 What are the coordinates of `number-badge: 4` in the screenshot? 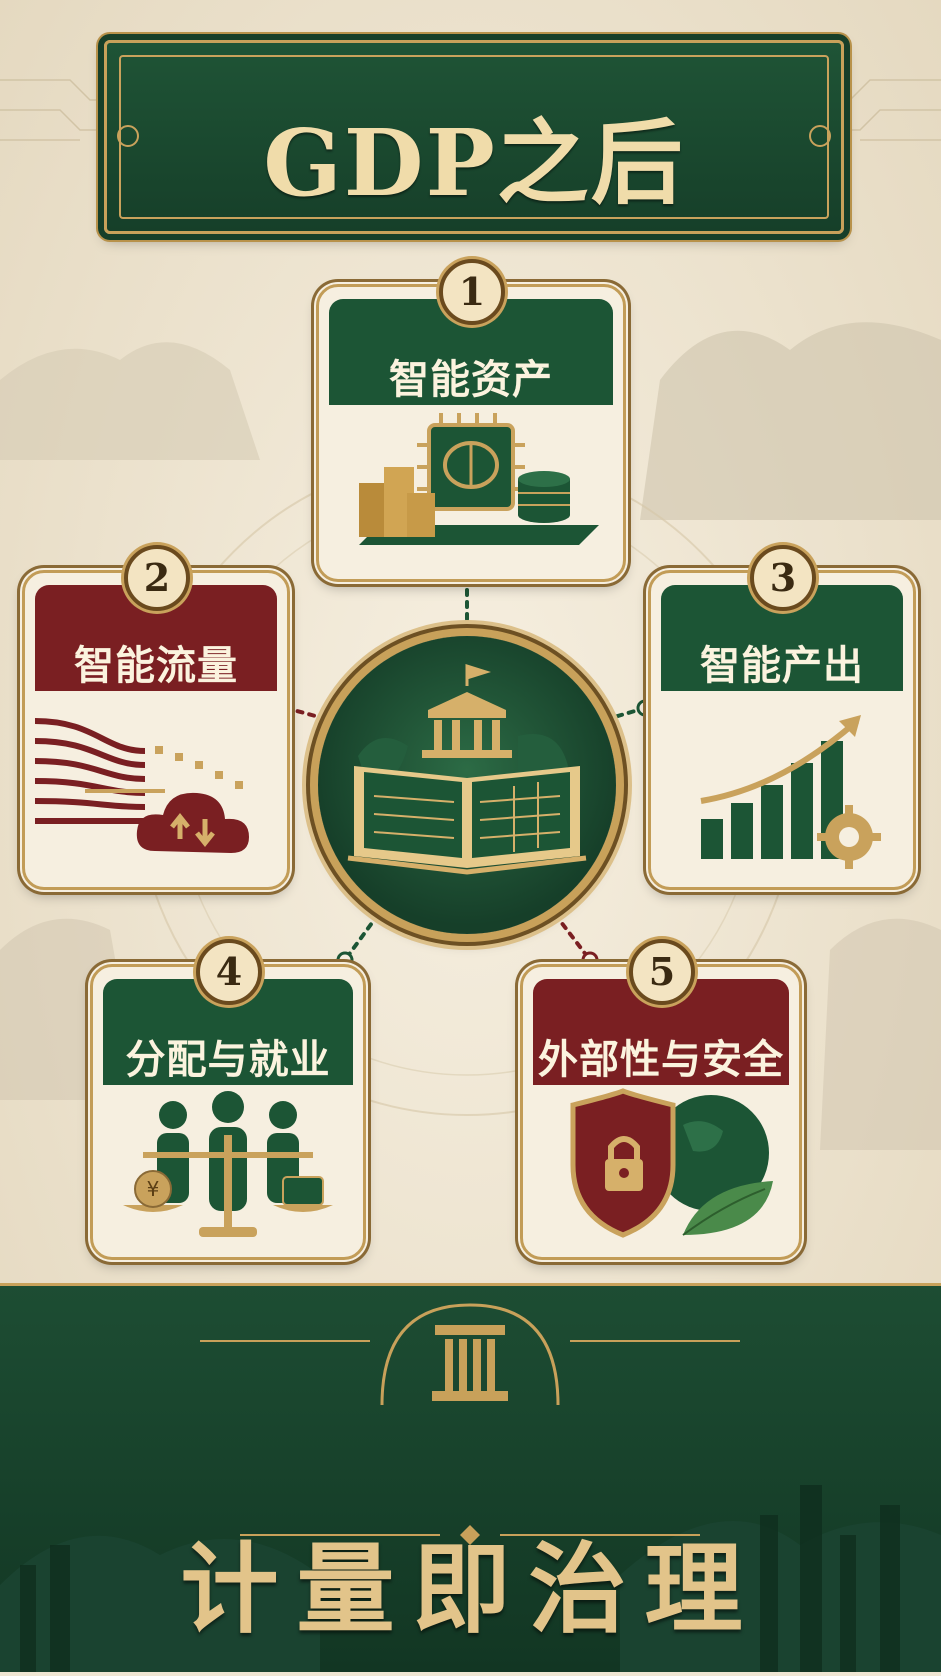 It's located at (229, 972).